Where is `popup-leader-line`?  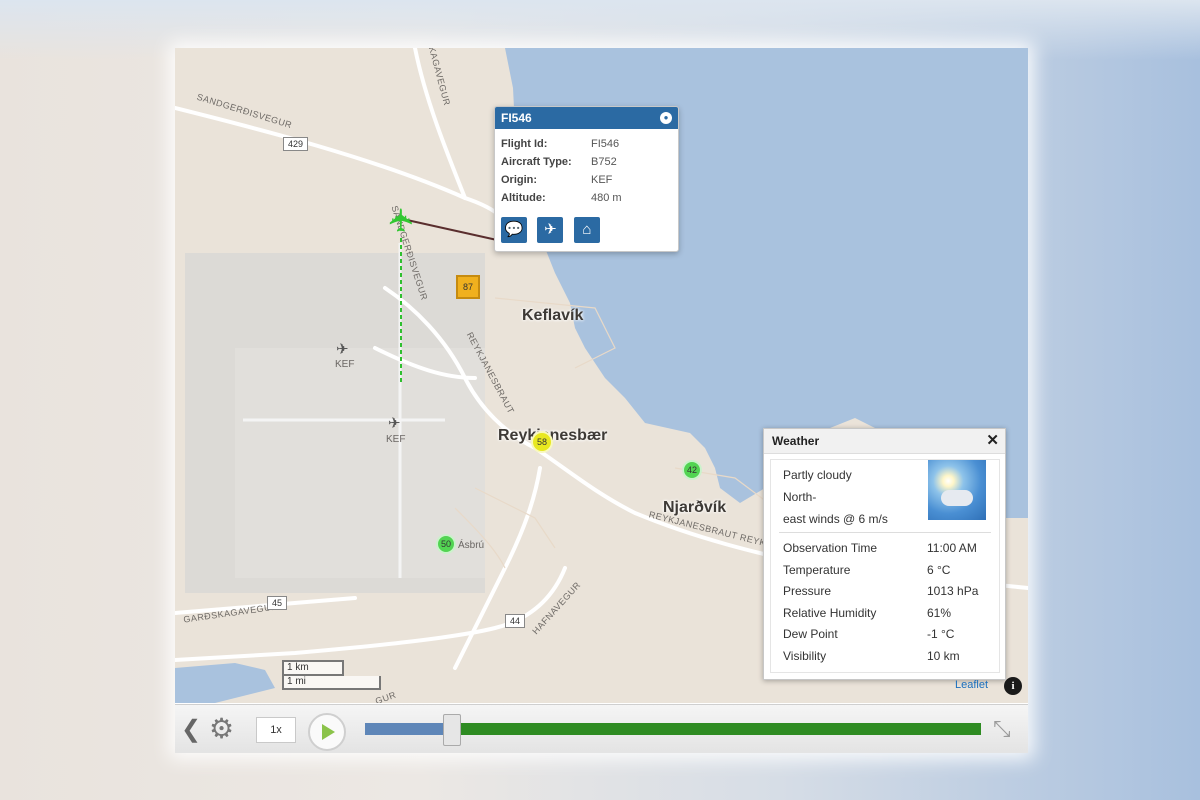
popup-leader-line is located at coordinates (452, 230).